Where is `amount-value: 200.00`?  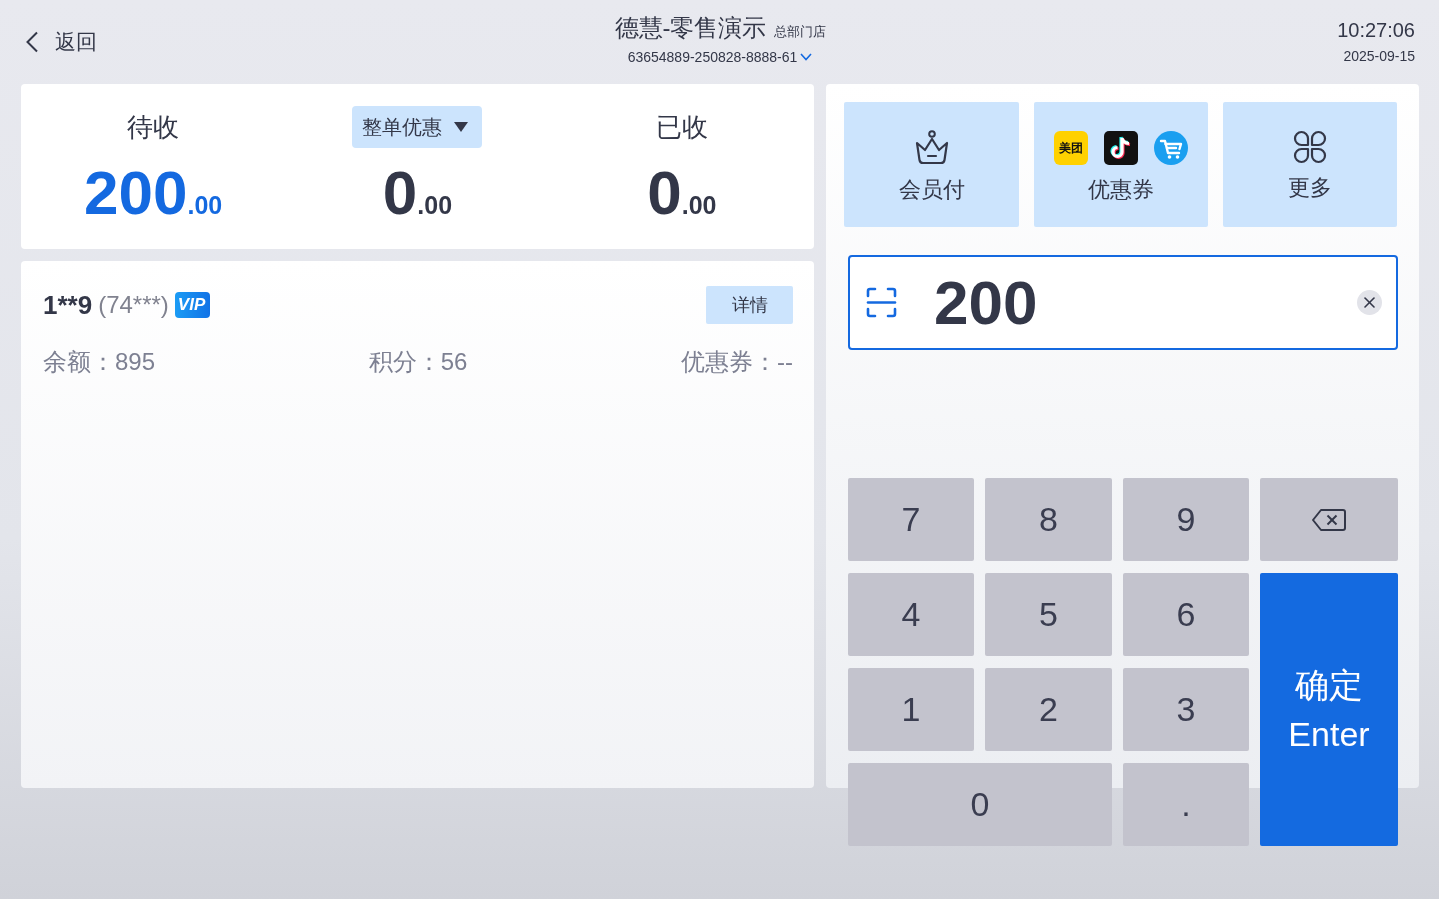
amount-value: 200.00 is located at coordinates (153, 194).